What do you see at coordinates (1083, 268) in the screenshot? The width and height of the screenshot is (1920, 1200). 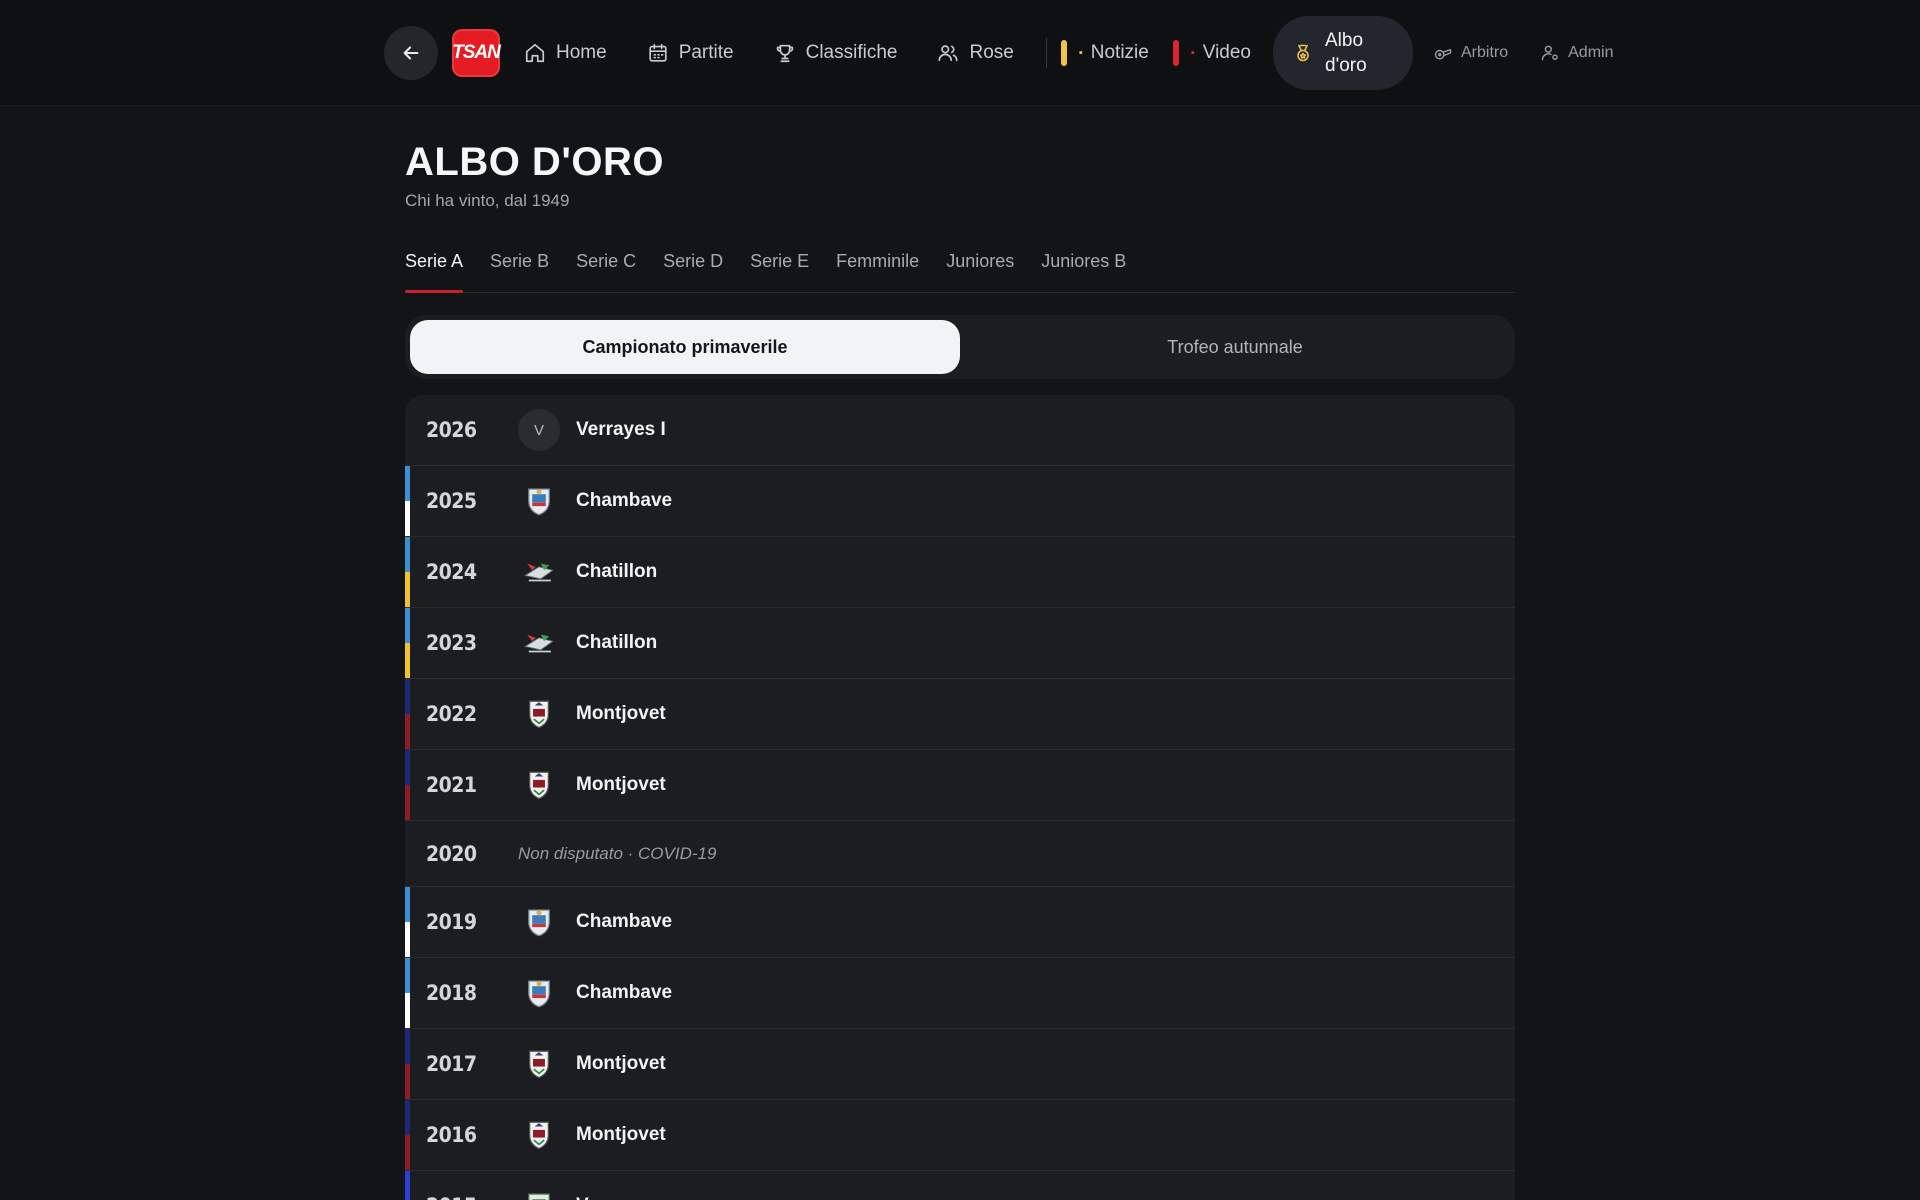 I see `tab-juniores-b: Juniores B` at bounding box center [1083, 268].